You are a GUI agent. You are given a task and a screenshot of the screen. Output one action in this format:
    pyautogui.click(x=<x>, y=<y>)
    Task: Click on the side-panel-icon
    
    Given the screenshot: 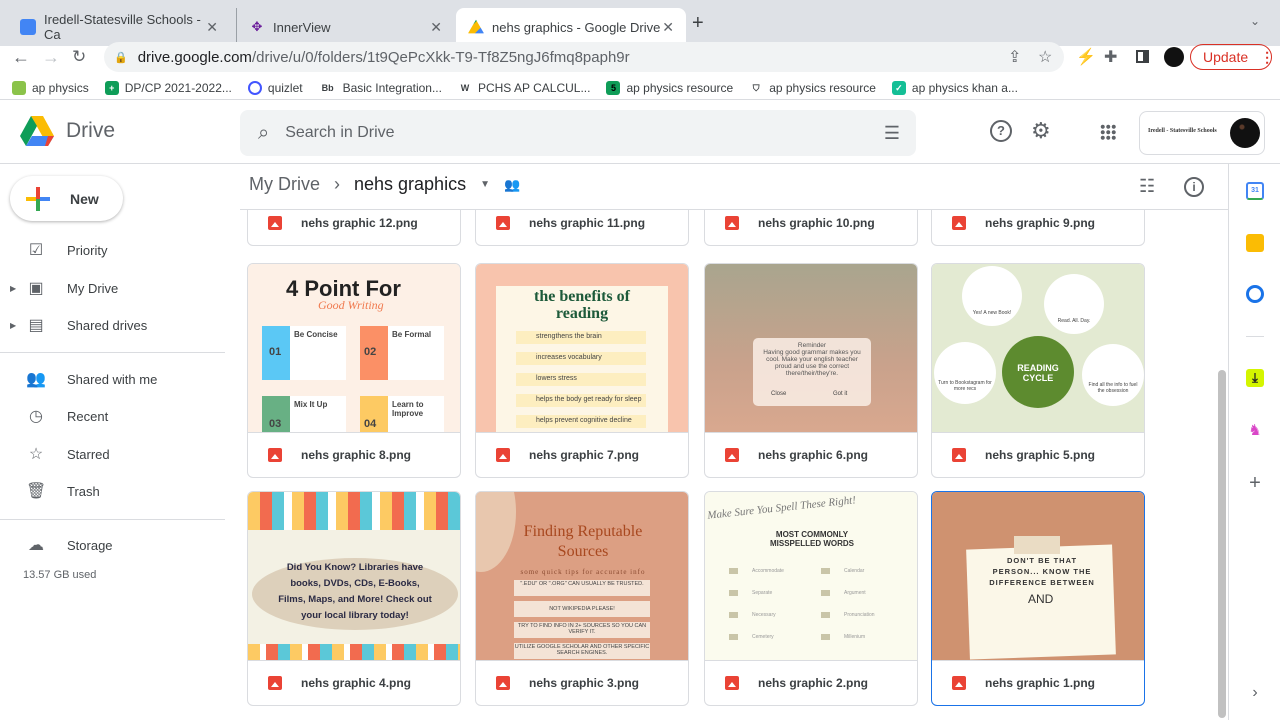 What is the action you would take?
    pyautogui.click(x=1142, y=56)
    